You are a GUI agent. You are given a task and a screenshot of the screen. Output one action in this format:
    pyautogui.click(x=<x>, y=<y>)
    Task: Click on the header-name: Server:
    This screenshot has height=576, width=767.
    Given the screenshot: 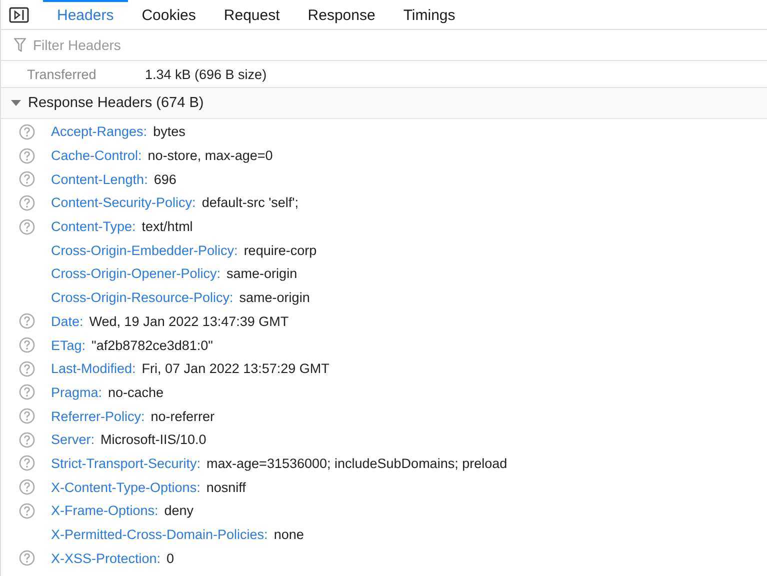 What is the action you would take?
    pyautogui.click(x=73, y=440)
    